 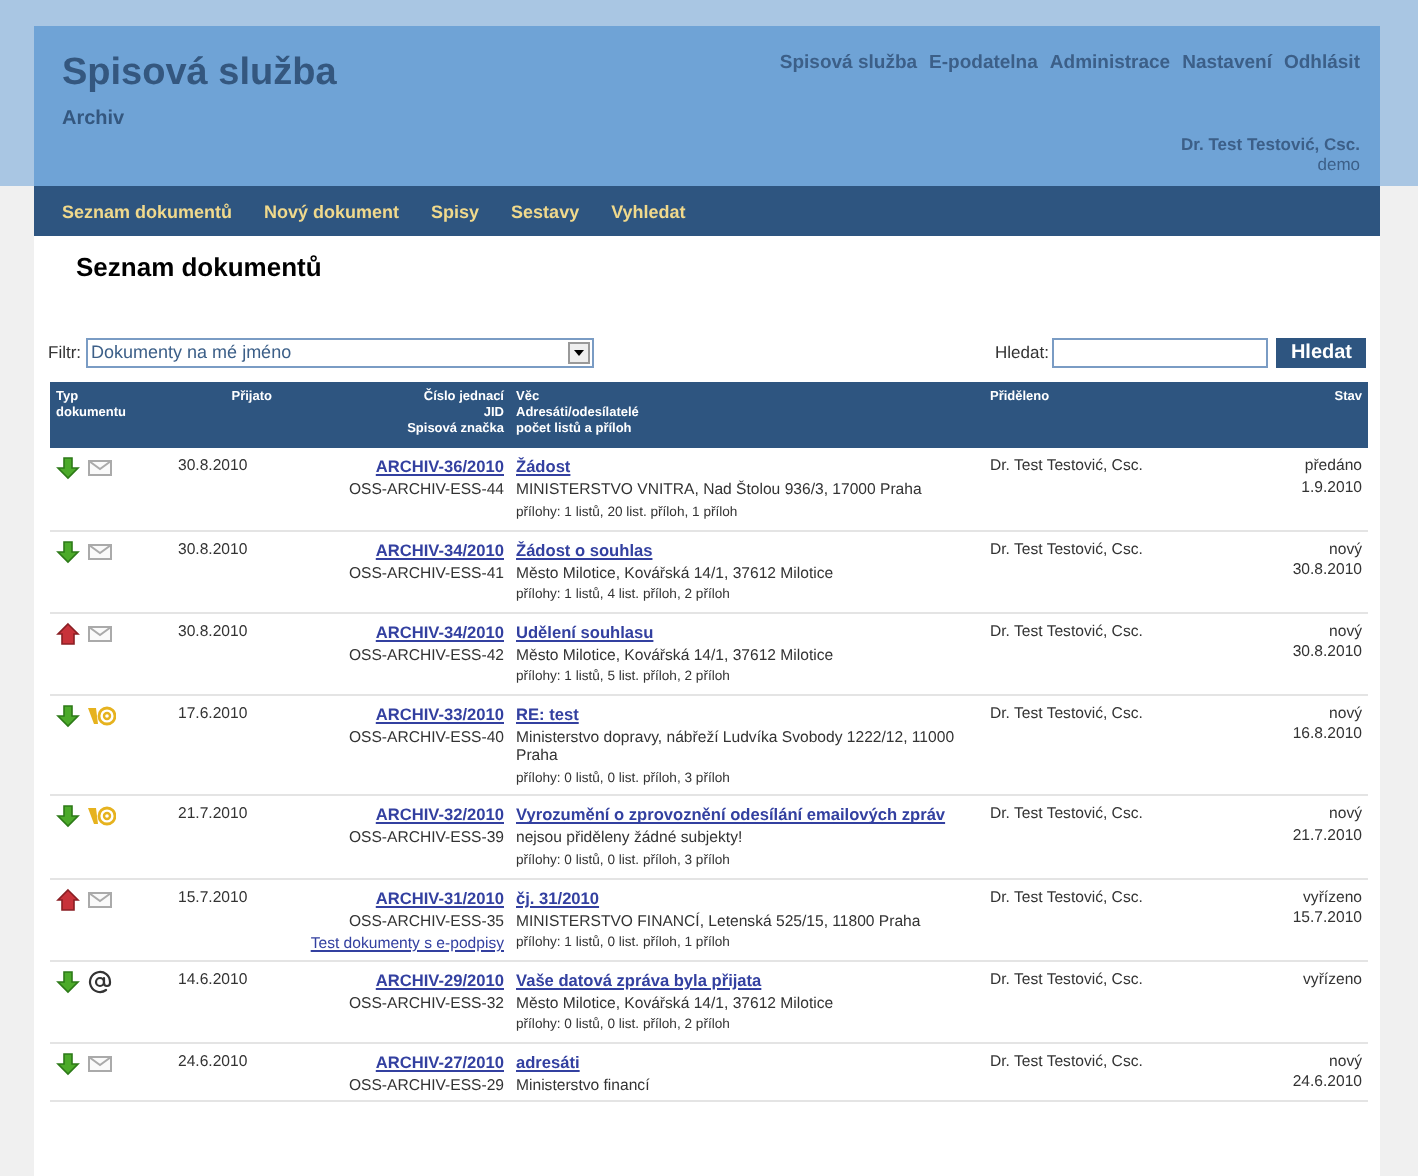 What do you see at coordinates (548, 1061) in the screenshot?
I see `subject-link: adresáti` at bounding box center [548, 1061].